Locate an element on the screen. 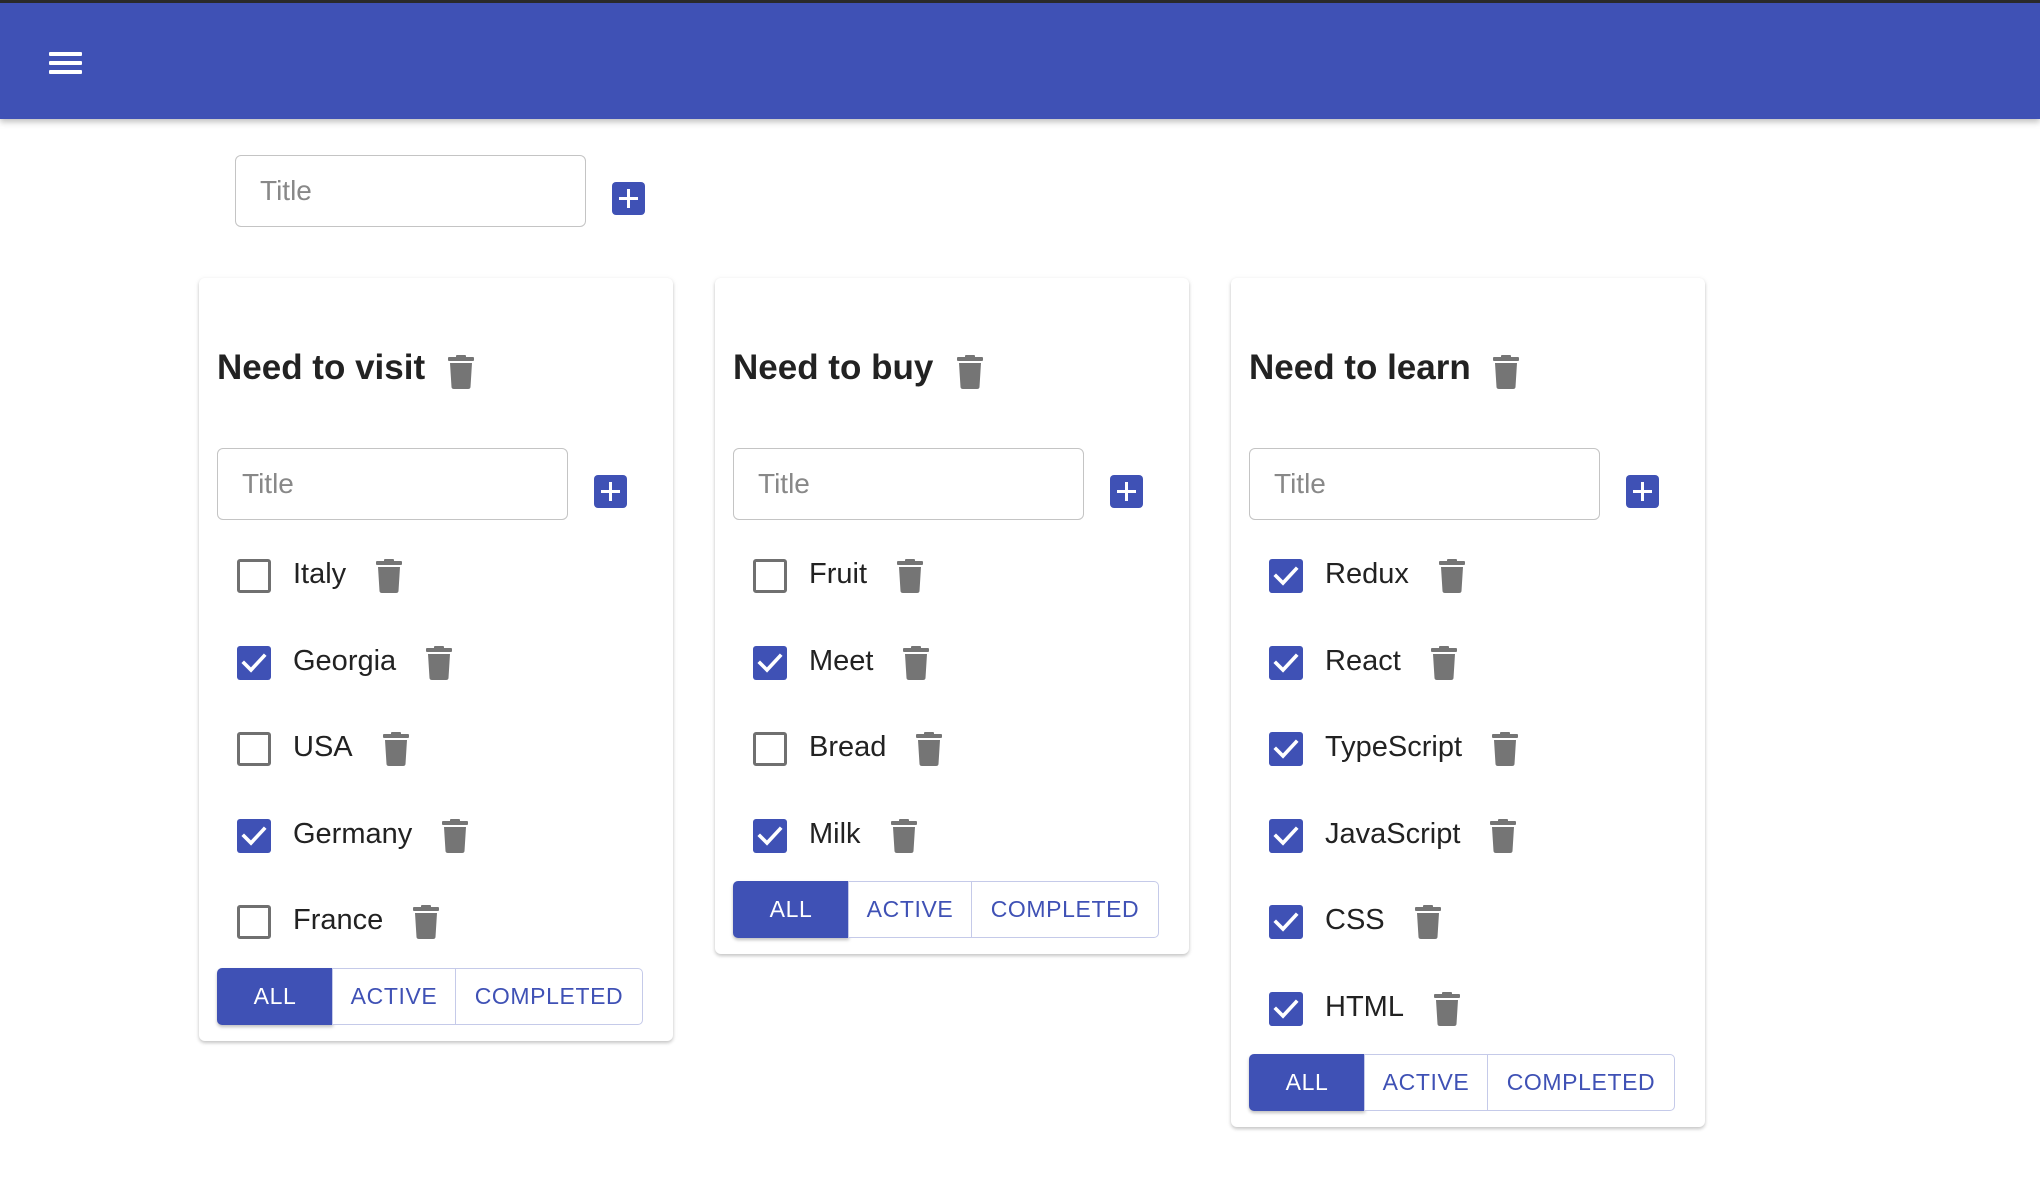 This screenshot has height=1200, width=2040. task-item: TypeScript is located at coordinates (1479, 749).